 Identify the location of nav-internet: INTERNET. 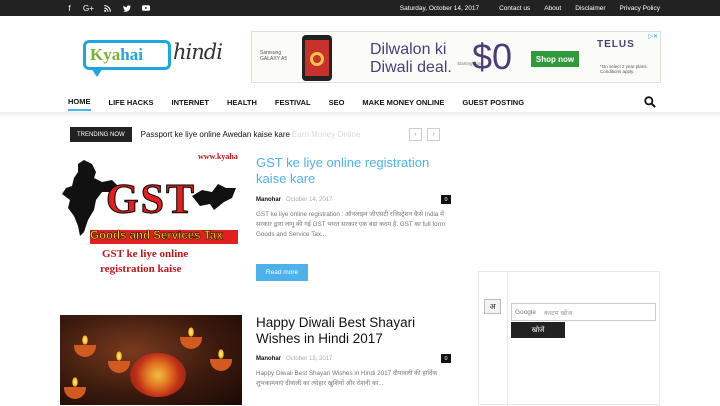
(191, 102).